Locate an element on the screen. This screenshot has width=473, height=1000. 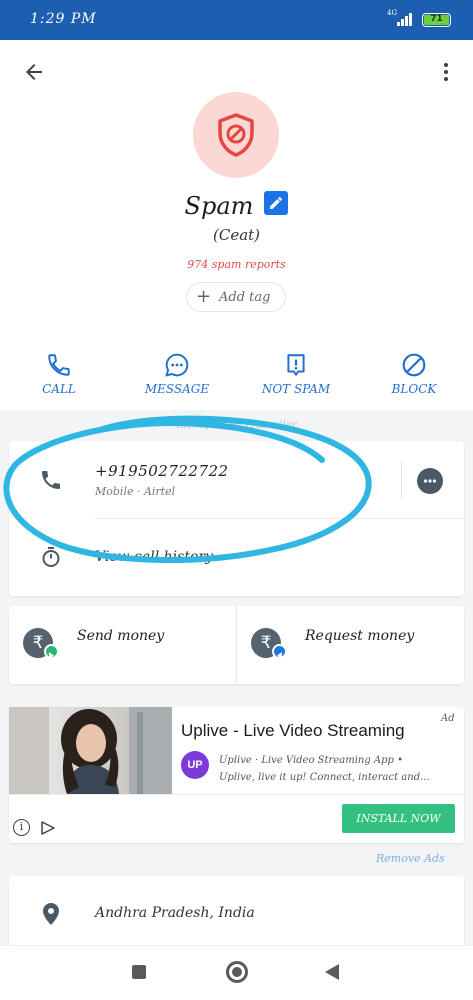
edit-name-button is located at coordinates (276, 203).